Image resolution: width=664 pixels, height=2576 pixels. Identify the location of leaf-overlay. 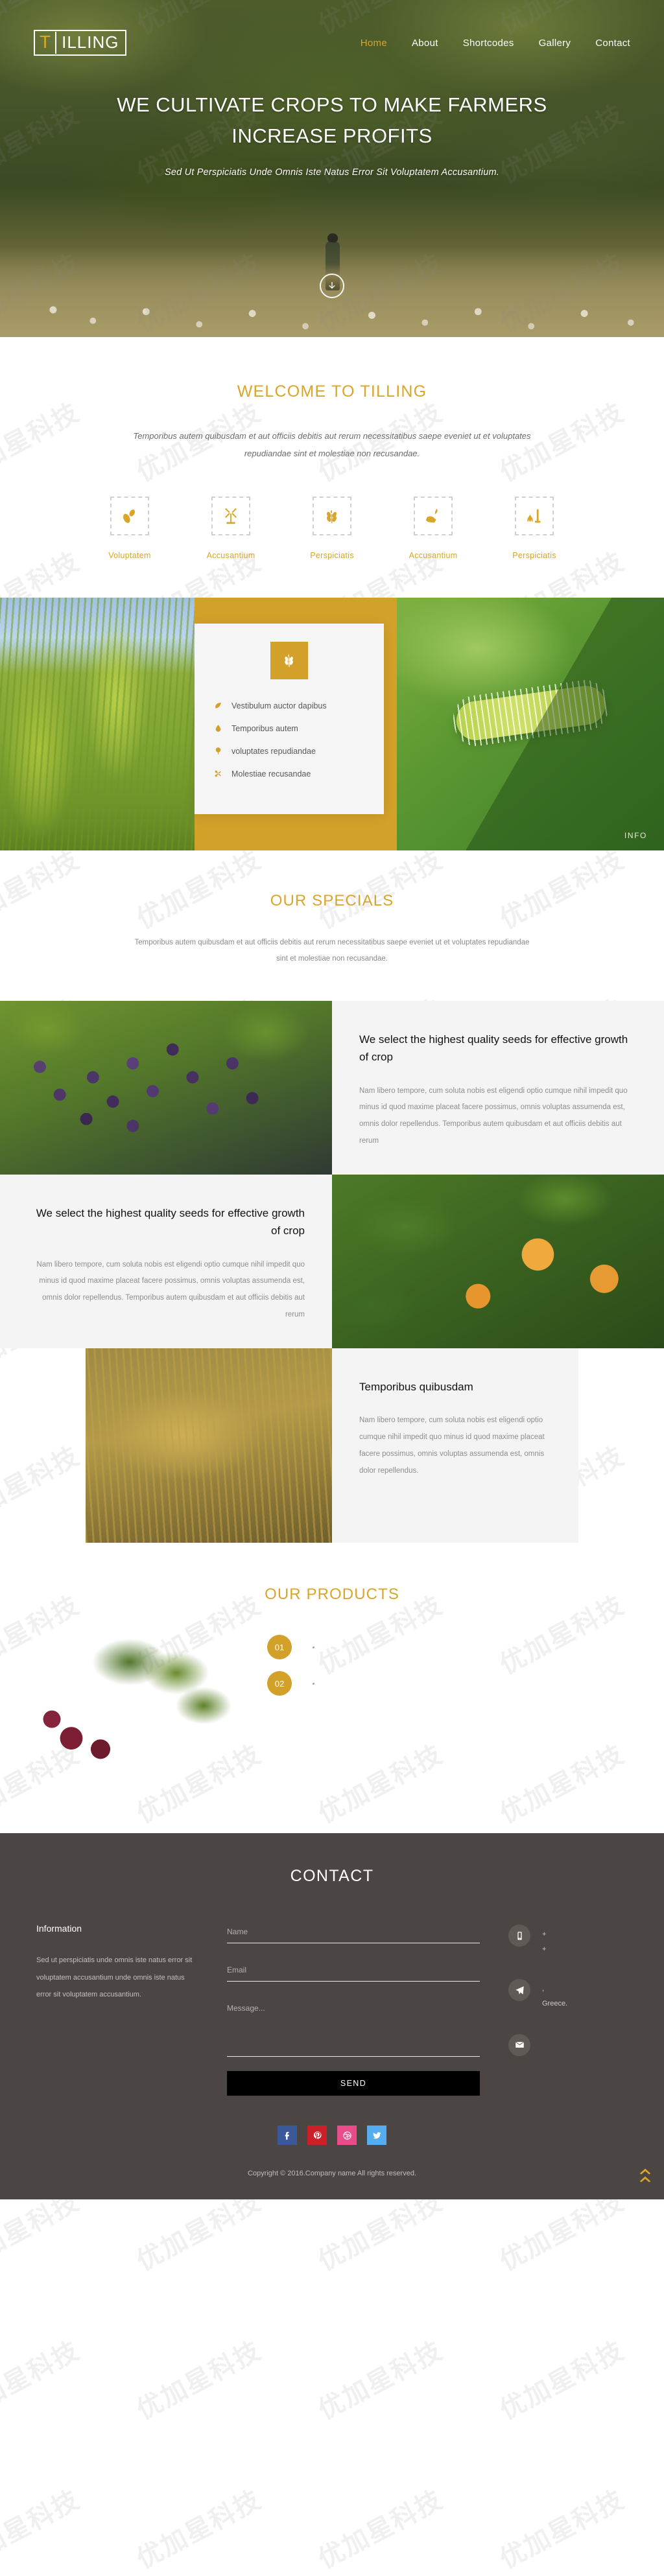
(530, 723).